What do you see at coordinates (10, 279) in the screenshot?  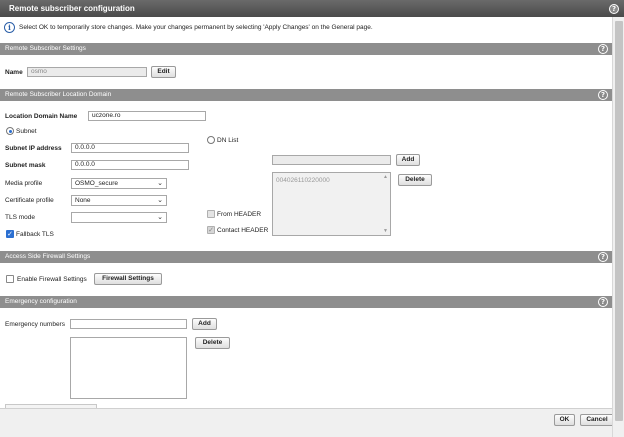 I see `enable-firewall-checkbox` at bounding box center [10, 279].